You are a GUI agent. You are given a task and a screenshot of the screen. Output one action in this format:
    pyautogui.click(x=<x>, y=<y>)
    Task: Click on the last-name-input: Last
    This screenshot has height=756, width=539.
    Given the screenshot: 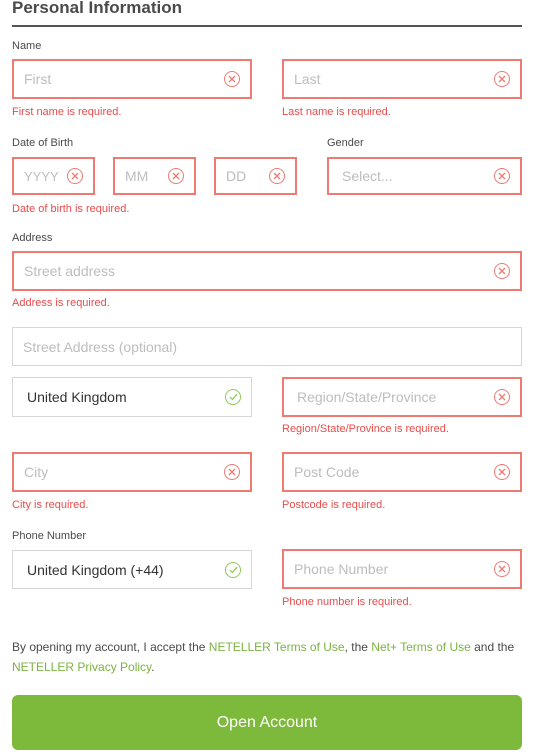 What is the action you would take?
    pyautogui.click(x=402, y=79)
    